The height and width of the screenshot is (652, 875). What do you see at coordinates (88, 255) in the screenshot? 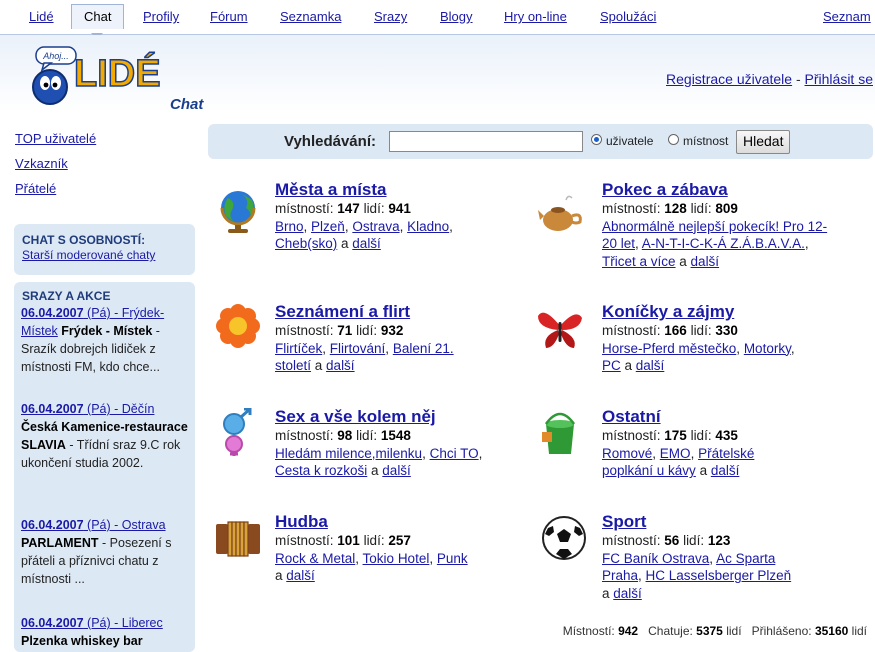
I see `older-moderated-chats-link: Starší moderované chaty` at bounding box center [88, 255].